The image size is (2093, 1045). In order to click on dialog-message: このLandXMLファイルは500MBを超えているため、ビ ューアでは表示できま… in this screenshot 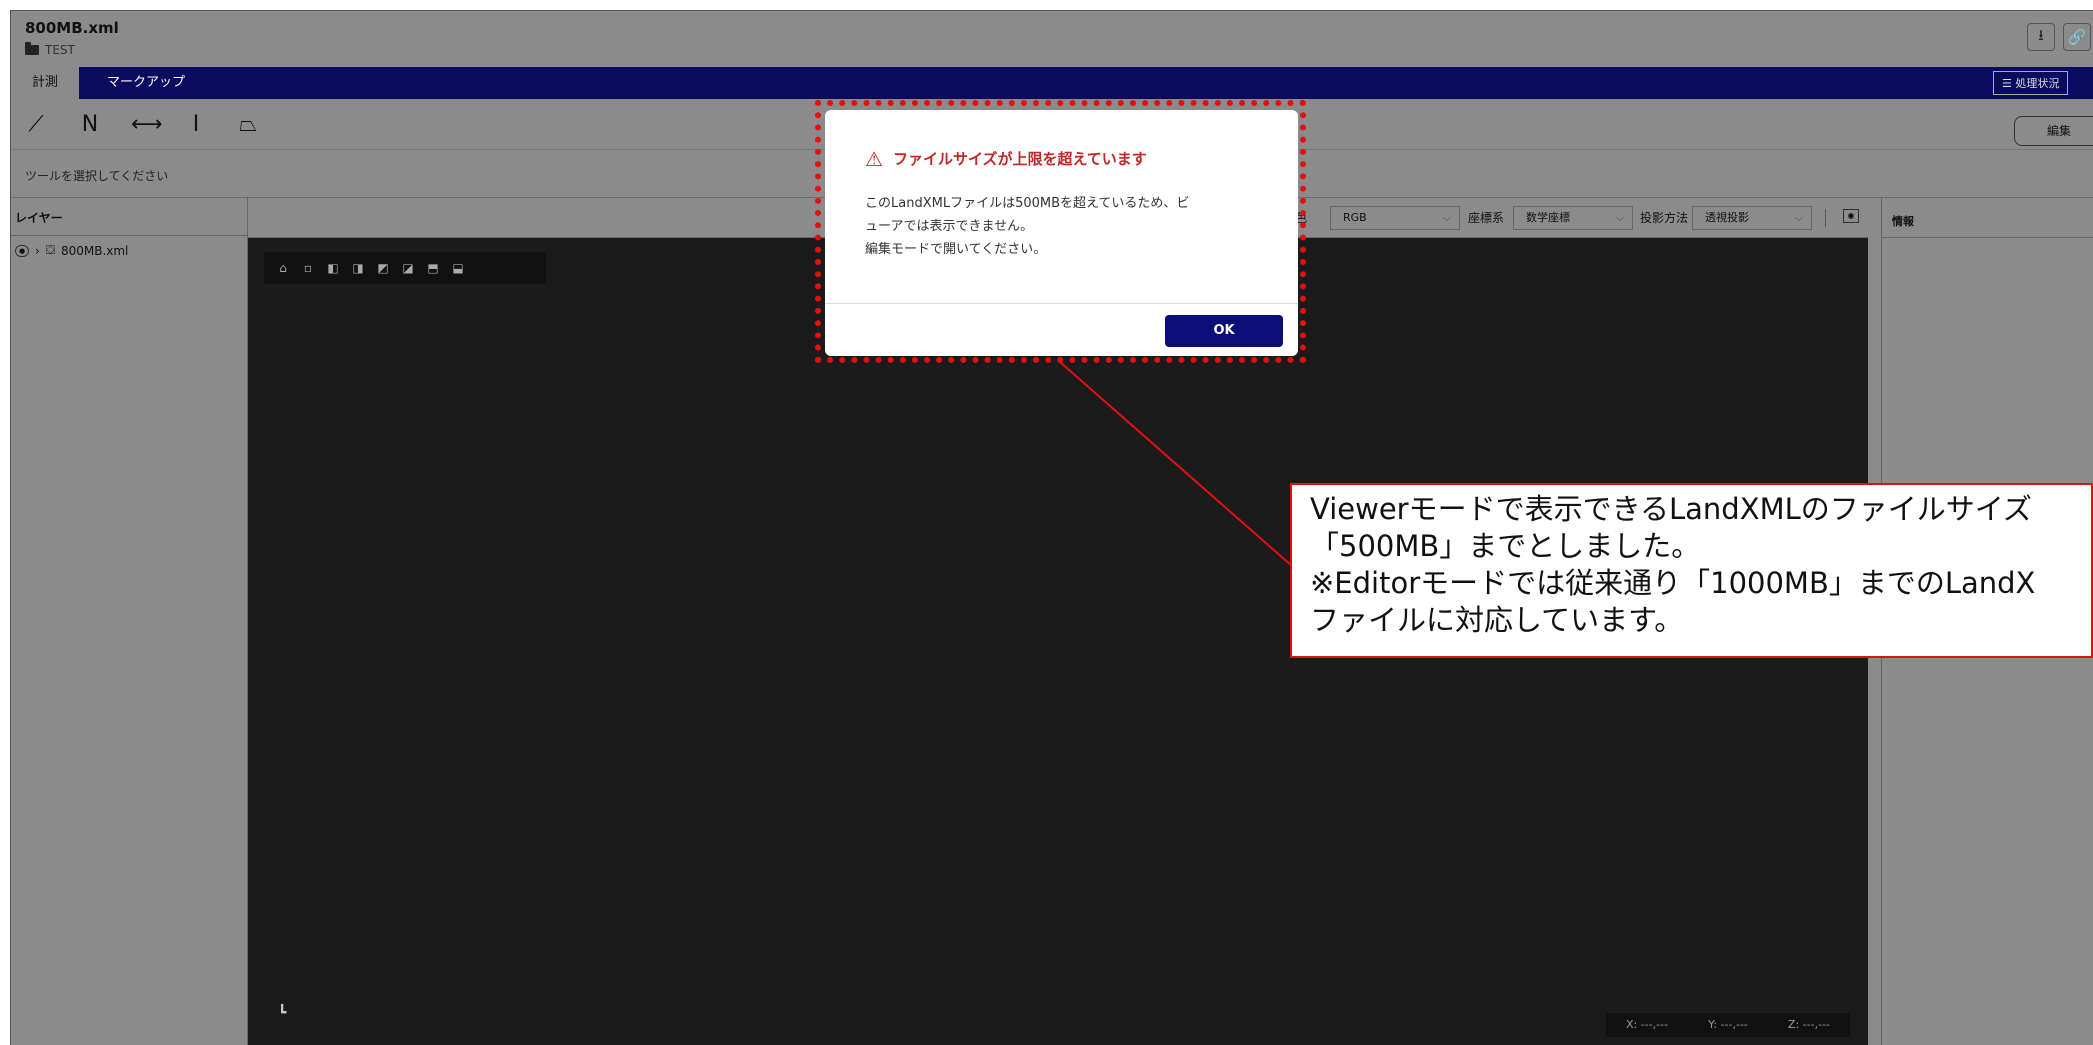, I will do `click(1027, 226)`.